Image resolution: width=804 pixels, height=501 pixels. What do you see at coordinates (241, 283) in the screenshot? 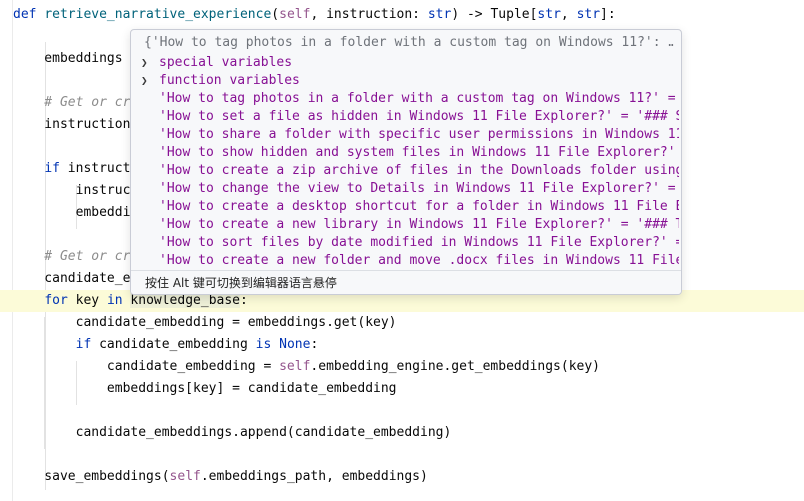
I see `popup-footer-hint: 按住 Alt 键可切换到编辑器语言悬停` at bounding box center [241, 283].